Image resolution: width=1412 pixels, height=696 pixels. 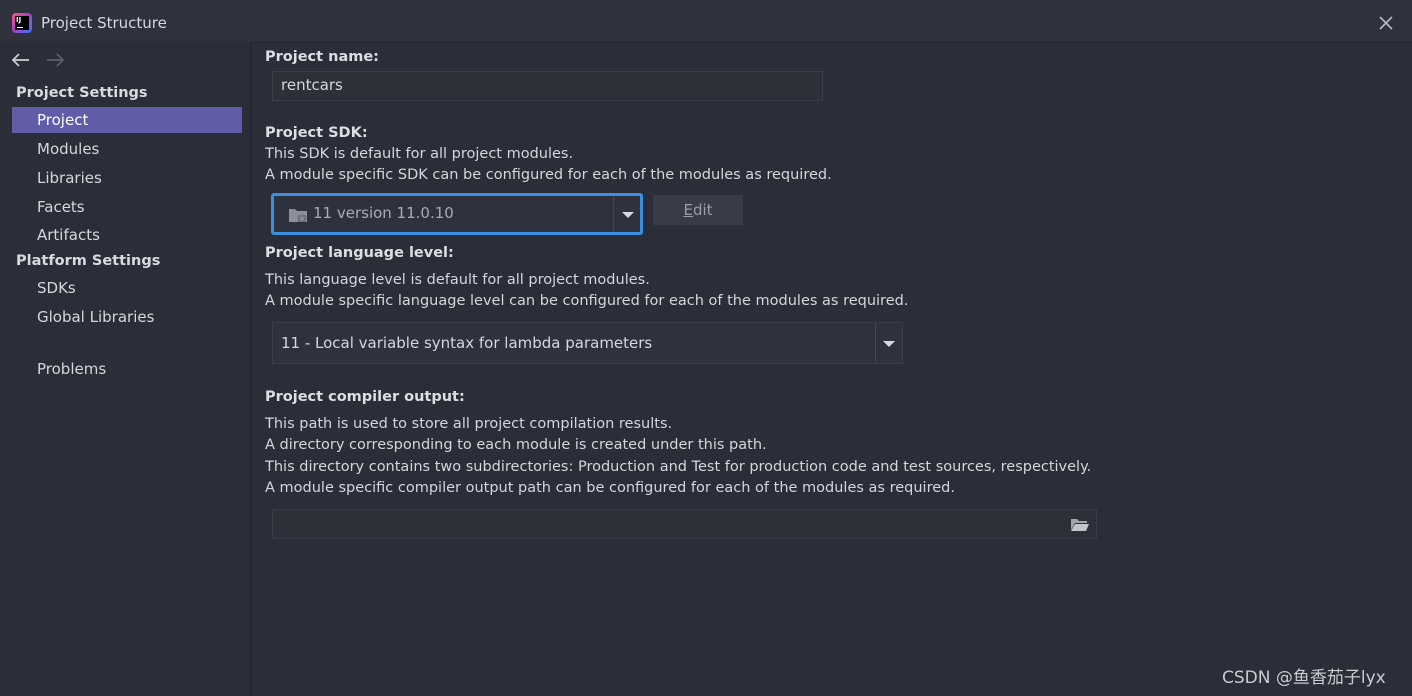 I want to click on project-sdk-value: 11 version 11.0.10, so click(x=383, y=213).